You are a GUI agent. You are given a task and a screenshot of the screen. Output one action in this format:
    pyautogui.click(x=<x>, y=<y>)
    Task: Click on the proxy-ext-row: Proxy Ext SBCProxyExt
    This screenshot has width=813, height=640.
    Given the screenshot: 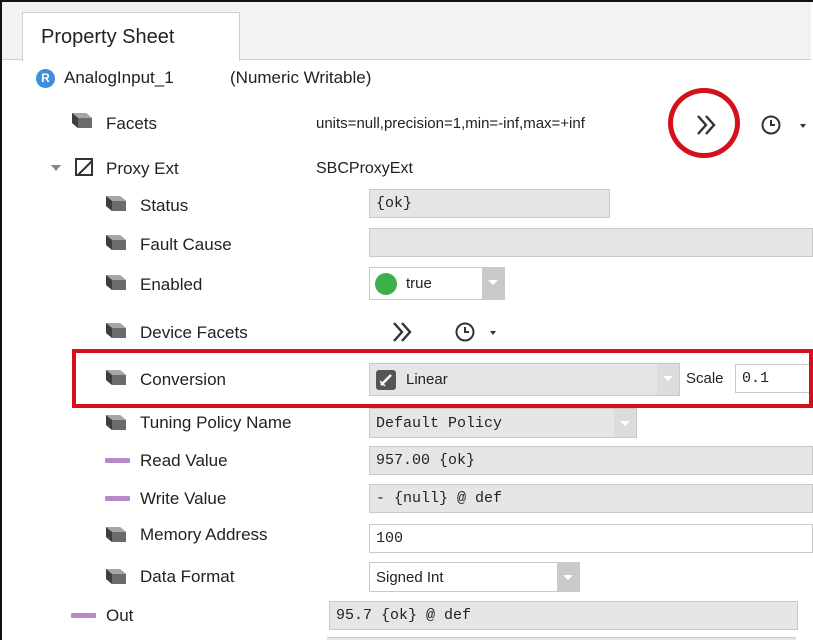 What is the action you would take?
    pyautogui.click(x=407, y=169)
    